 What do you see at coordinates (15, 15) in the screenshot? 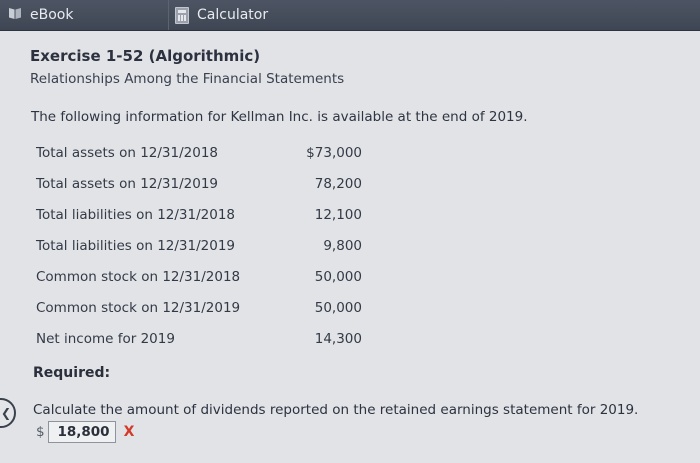
I see `book-icon` at bounding box center [15, 15].